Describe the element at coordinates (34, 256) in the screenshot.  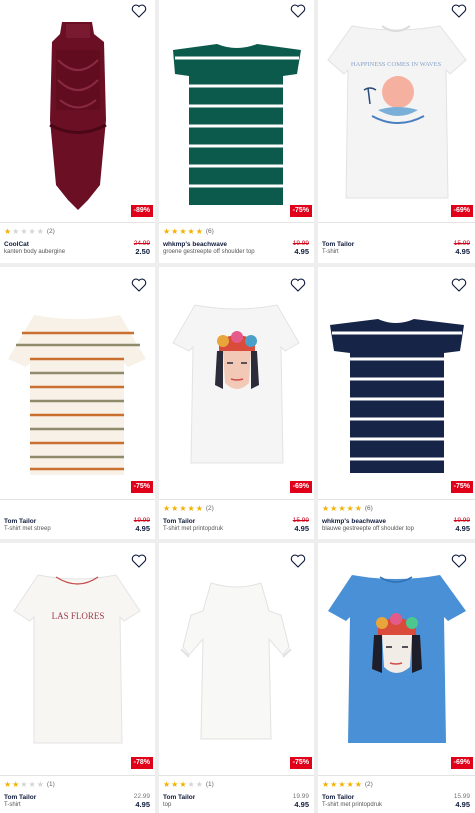
I see `product-description: kanten body aubergine` at that location.